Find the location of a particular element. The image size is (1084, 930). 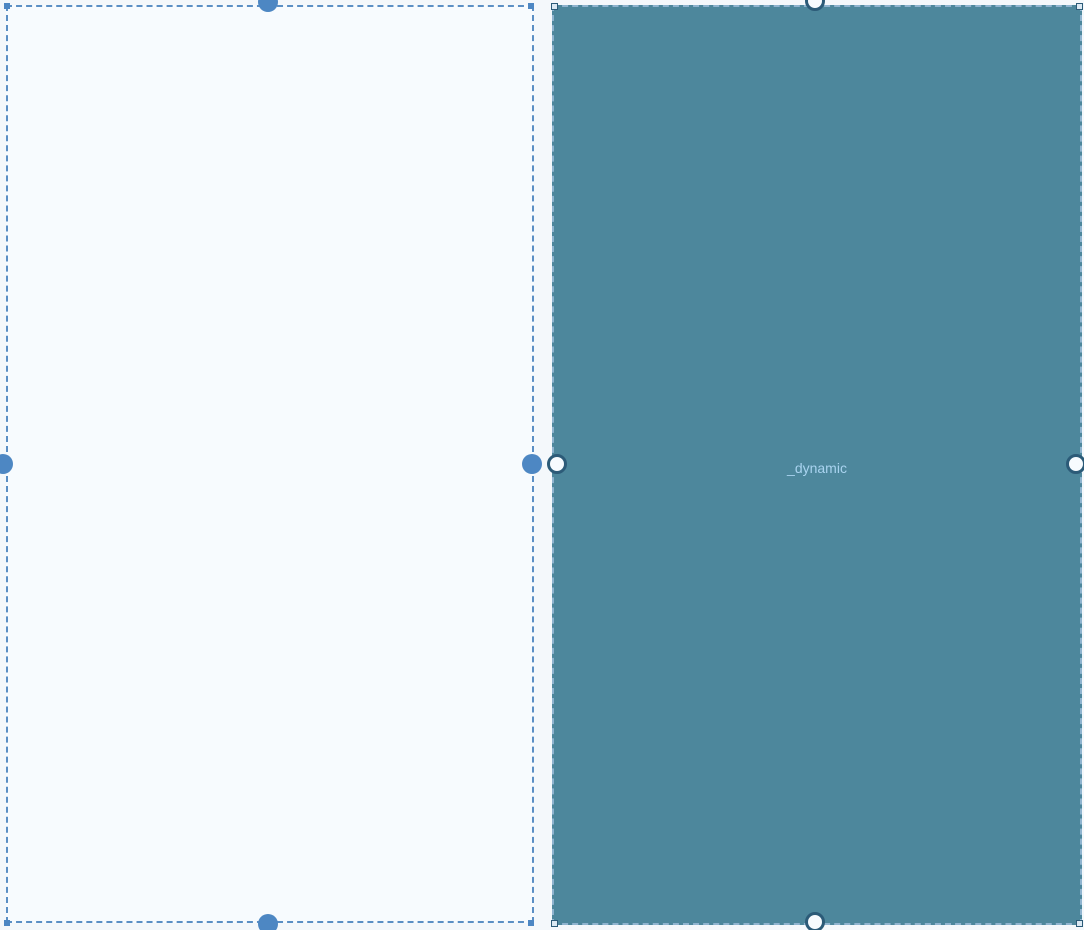

constraint-handle-bottom is located at coordinates (268, 922).